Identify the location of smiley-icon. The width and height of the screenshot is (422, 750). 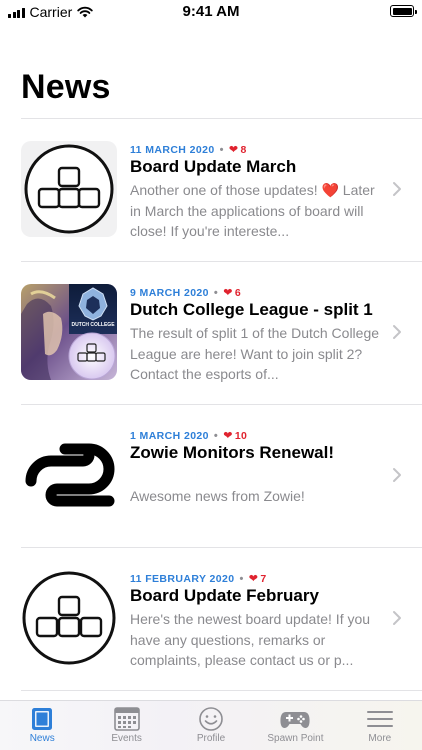
(211, 719).